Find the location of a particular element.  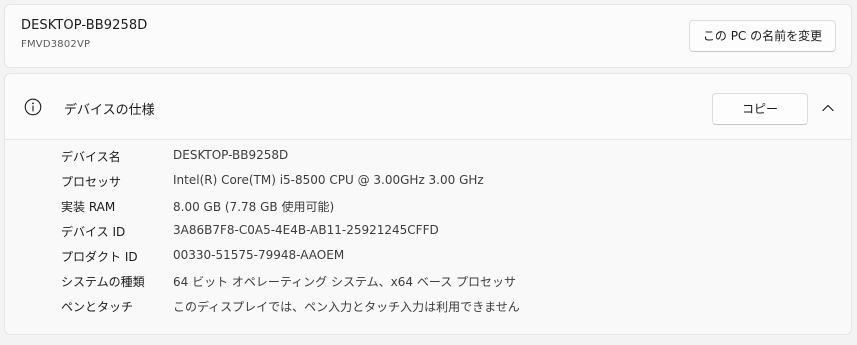

spec-row-ram: 実装 RAM 8.00 GB (7.78 GB 使用可能) is located at coordinates (428, 206).